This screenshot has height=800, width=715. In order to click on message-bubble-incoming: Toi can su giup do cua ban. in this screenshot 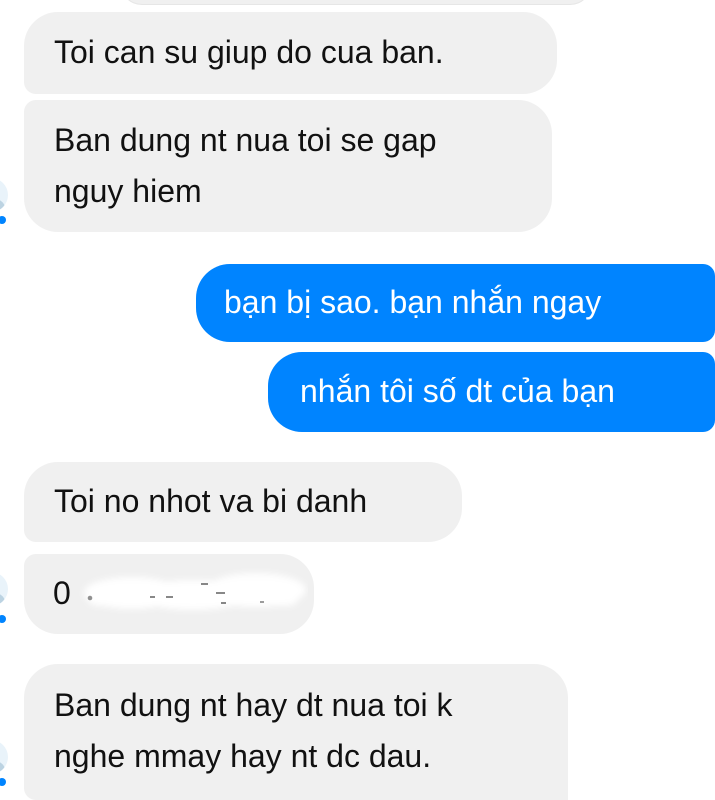, I will do `click(290, 53)`.